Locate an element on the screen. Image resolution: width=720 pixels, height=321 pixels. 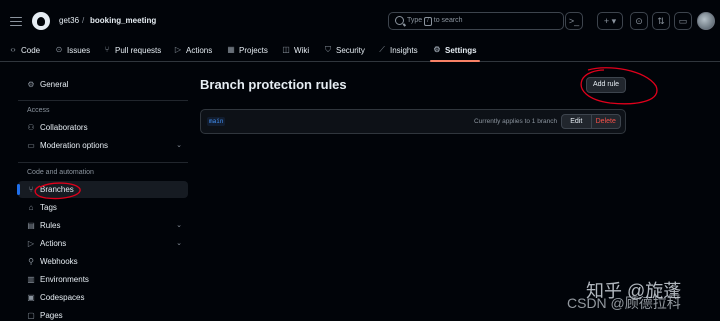
issue-icon: ⊙ is located at coordinates (59, 49).